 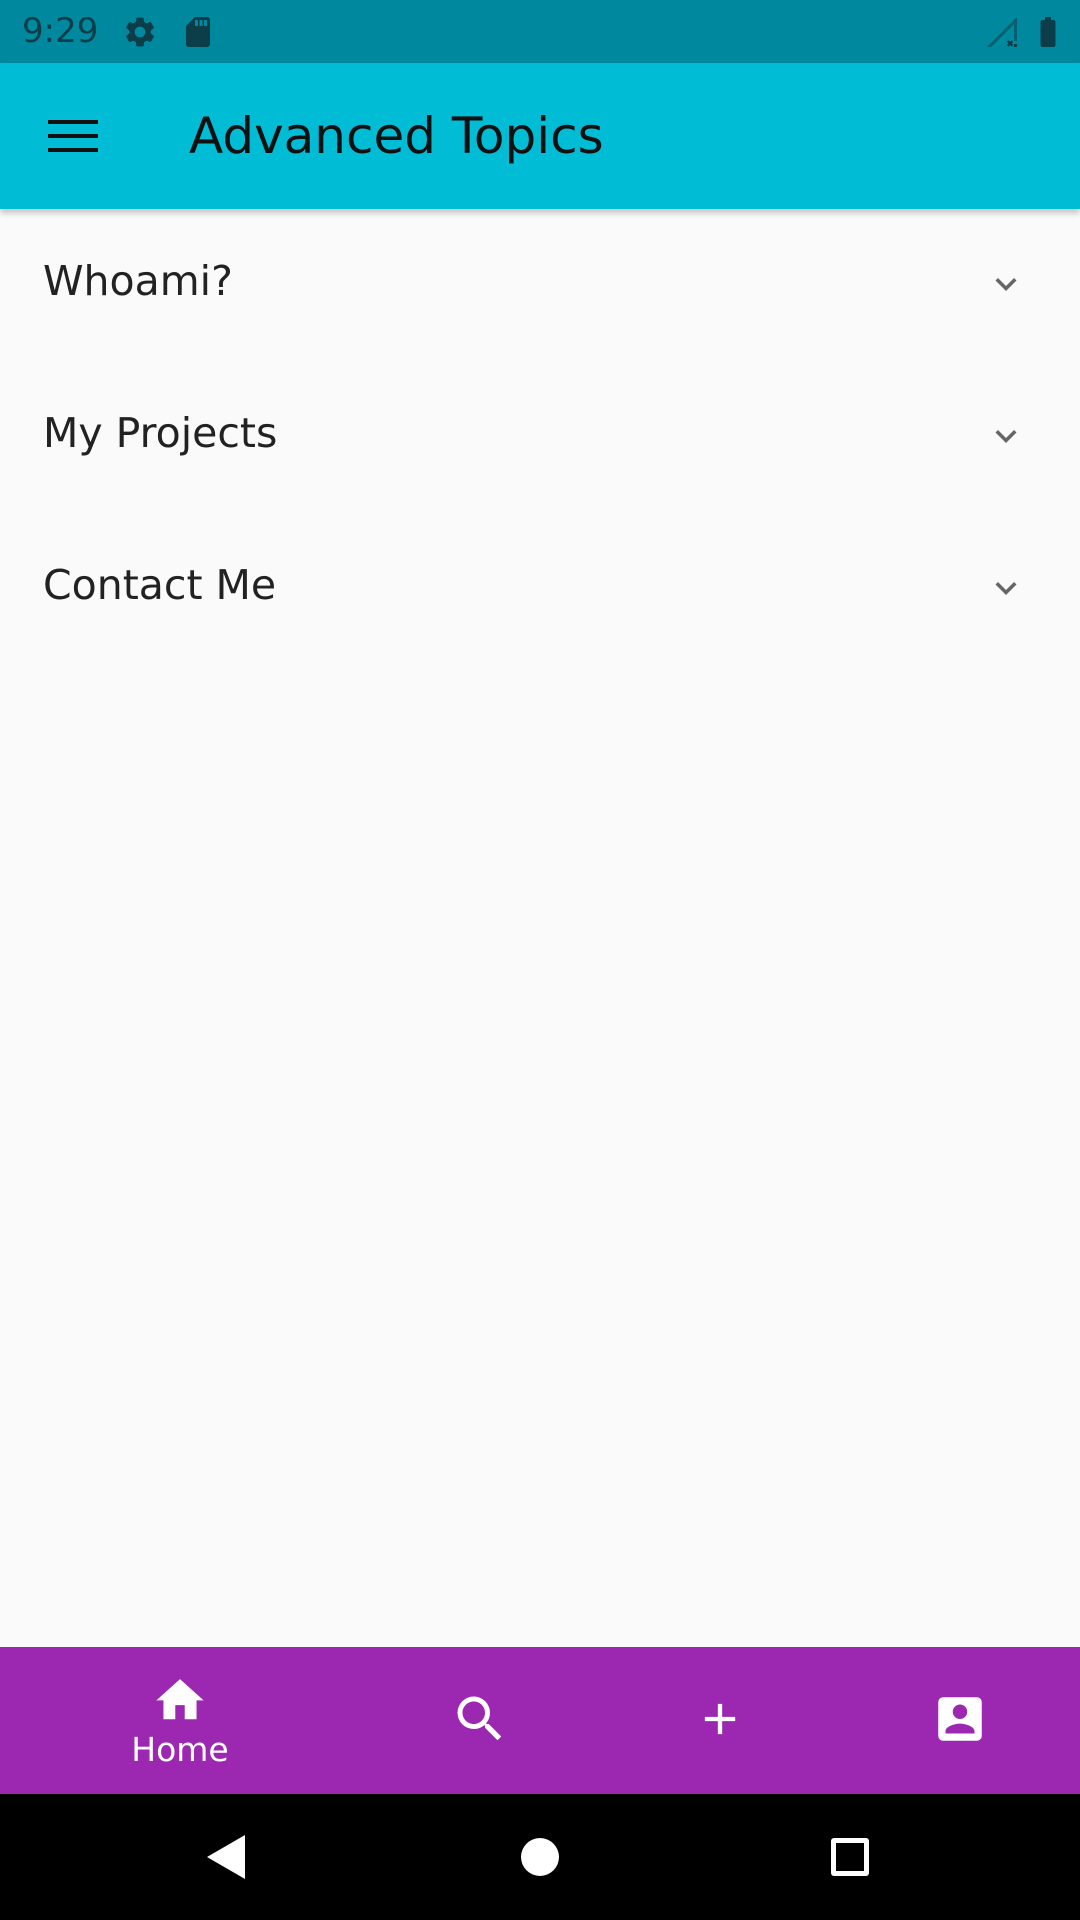 I want to click on list-item-label: Contact Me, so click(x=160, y=585).